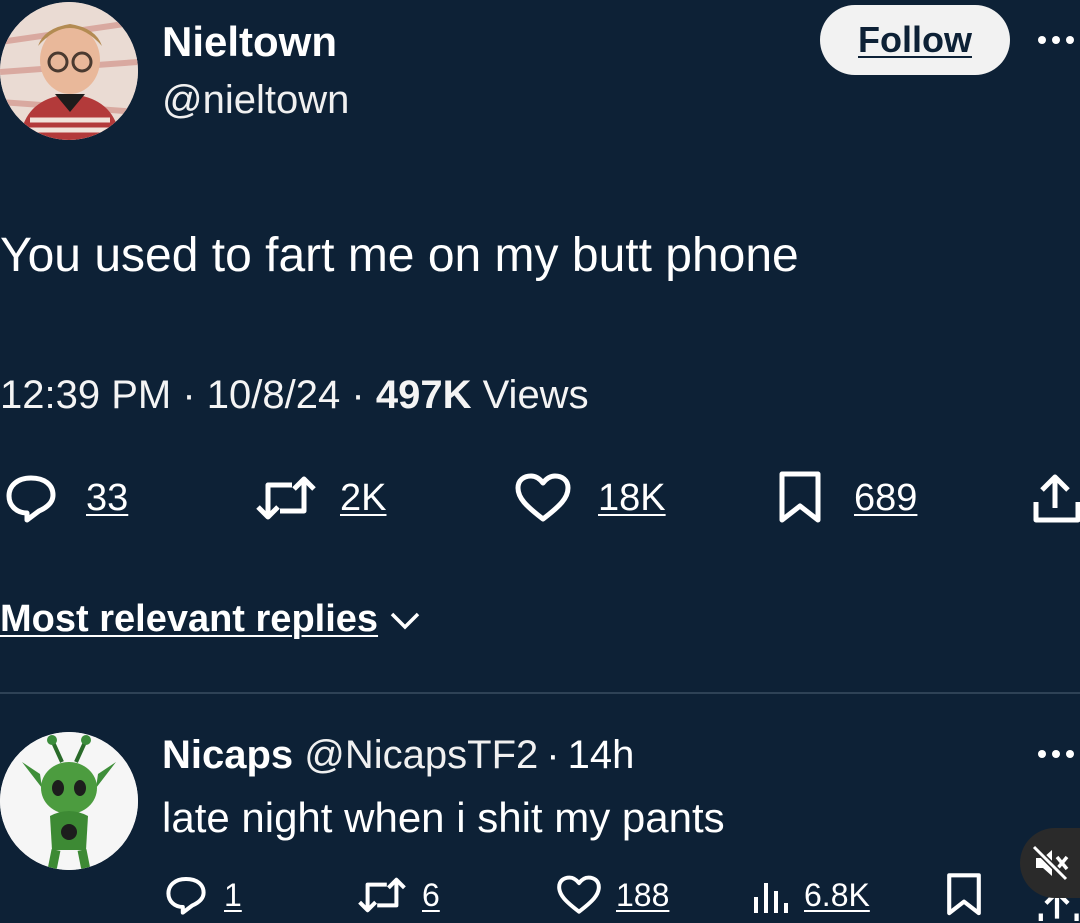  I want to click on bookmark-button: 689, so click(846, 498).